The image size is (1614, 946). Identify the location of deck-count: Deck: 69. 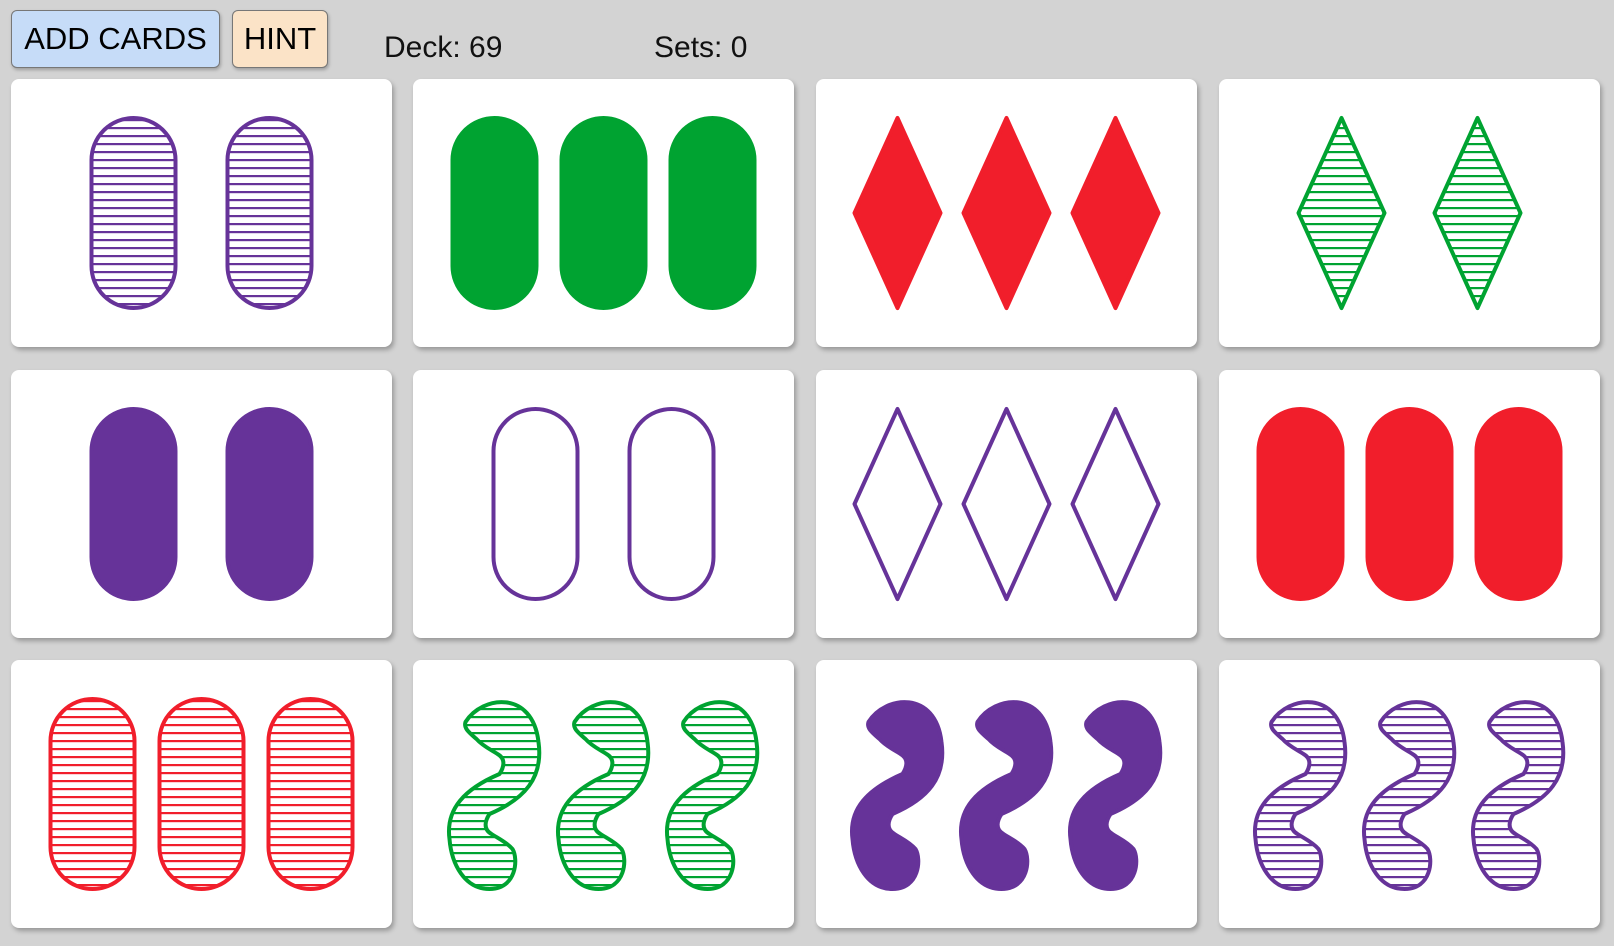
(443, 47).